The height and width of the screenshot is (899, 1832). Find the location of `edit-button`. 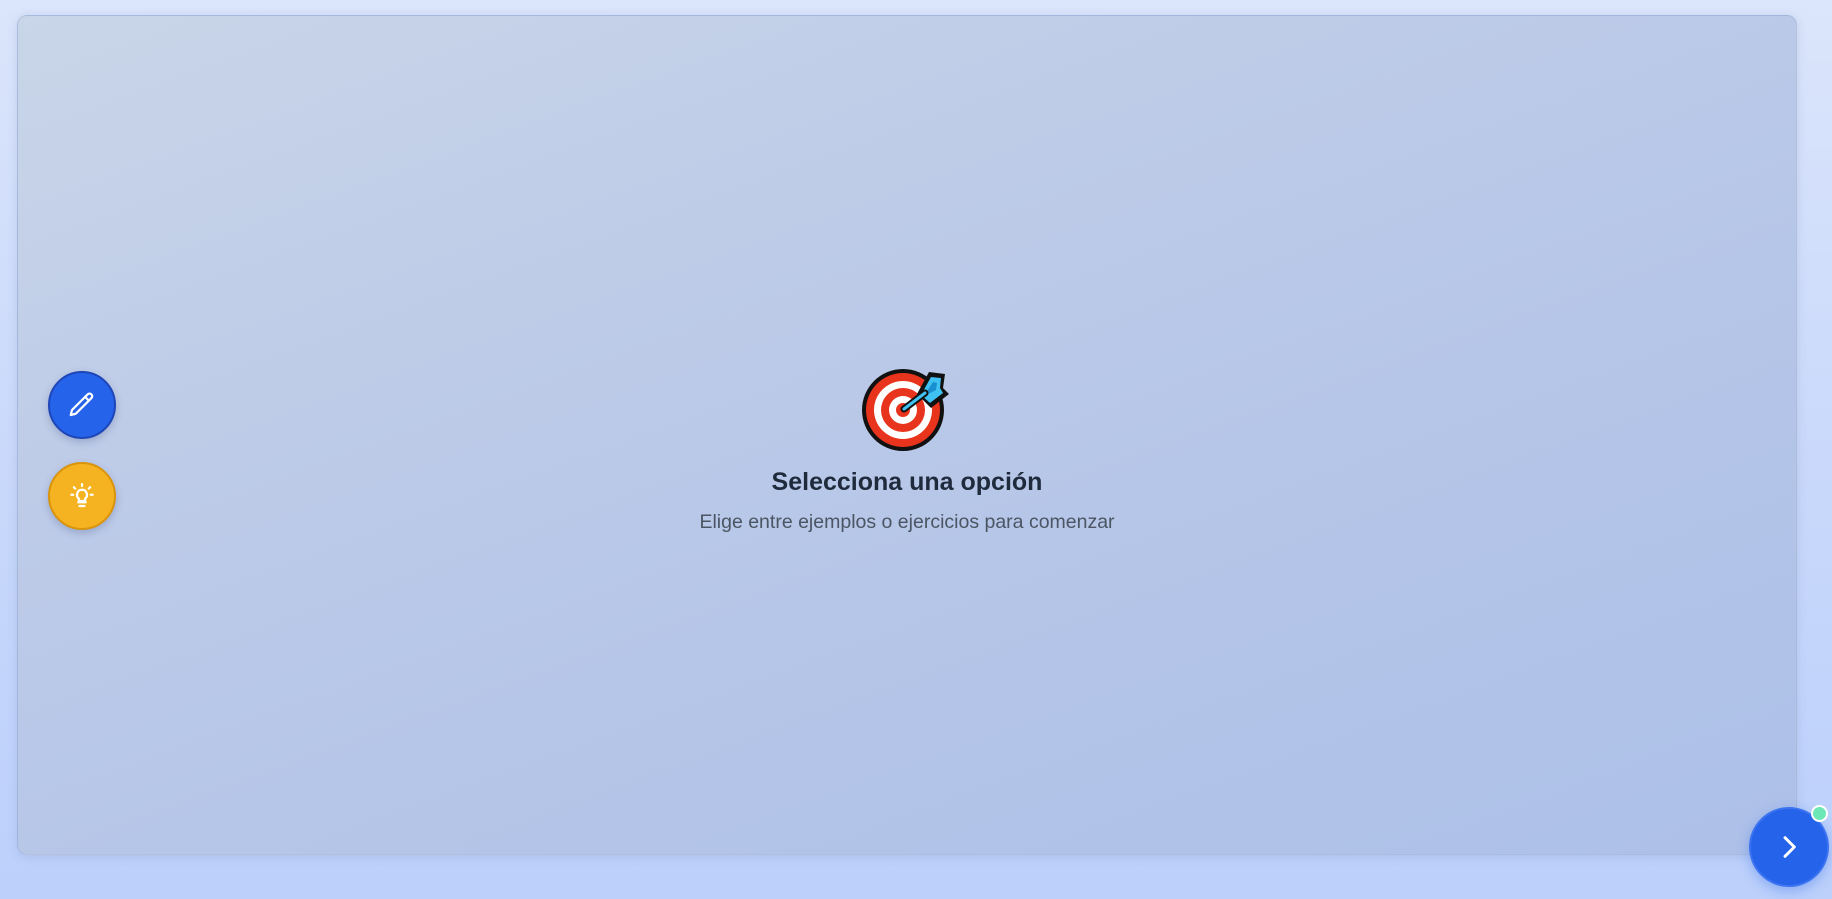

edit-button is located at coordinates (82, 405).